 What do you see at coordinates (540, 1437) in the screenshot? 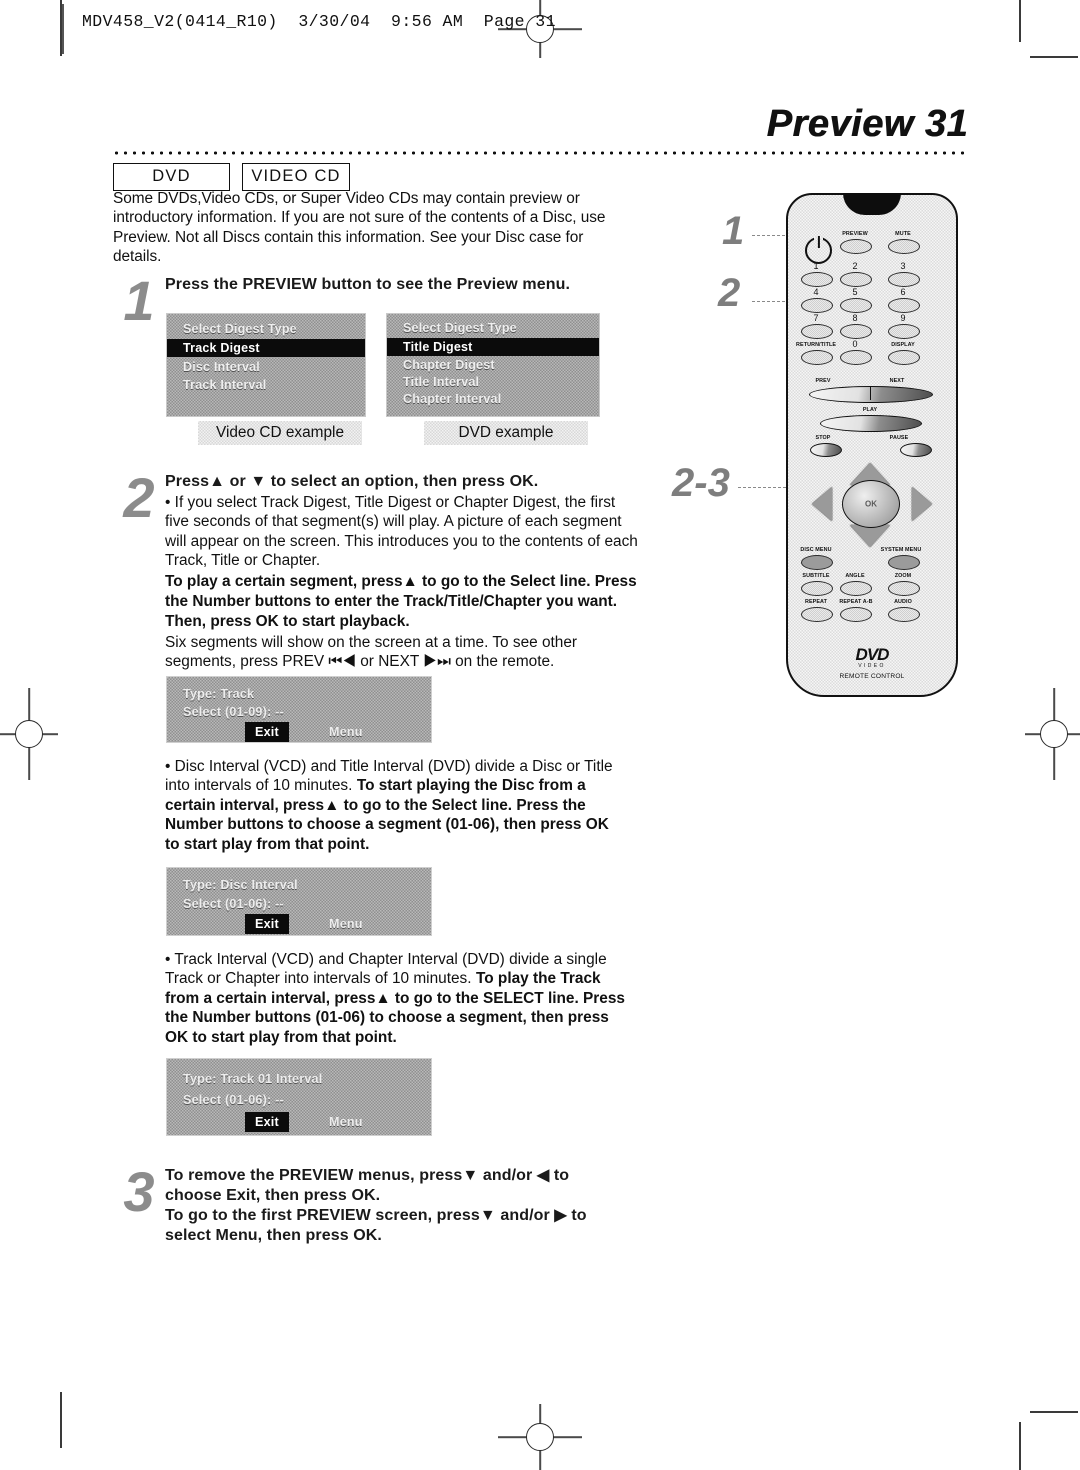
I see `registration-mark-bottom-center` at bounding box center [540, 1437].